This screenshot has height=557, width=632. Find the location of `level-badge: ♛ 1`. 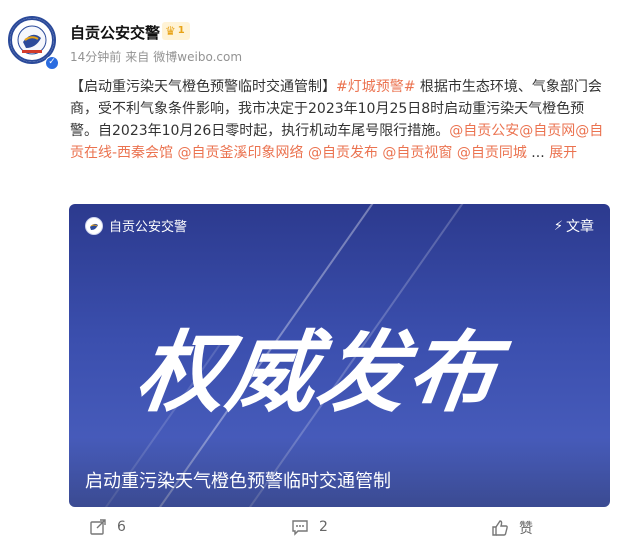

level-badge: ♛ 1 is located at coordinates (176, 31).